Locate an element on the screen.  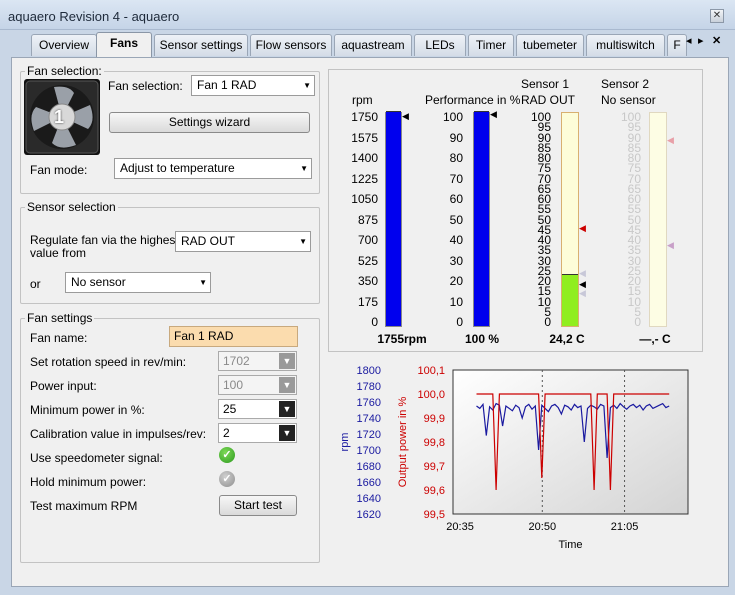
rpm-tick-label: 1750 is located at coordinates (364, 117).